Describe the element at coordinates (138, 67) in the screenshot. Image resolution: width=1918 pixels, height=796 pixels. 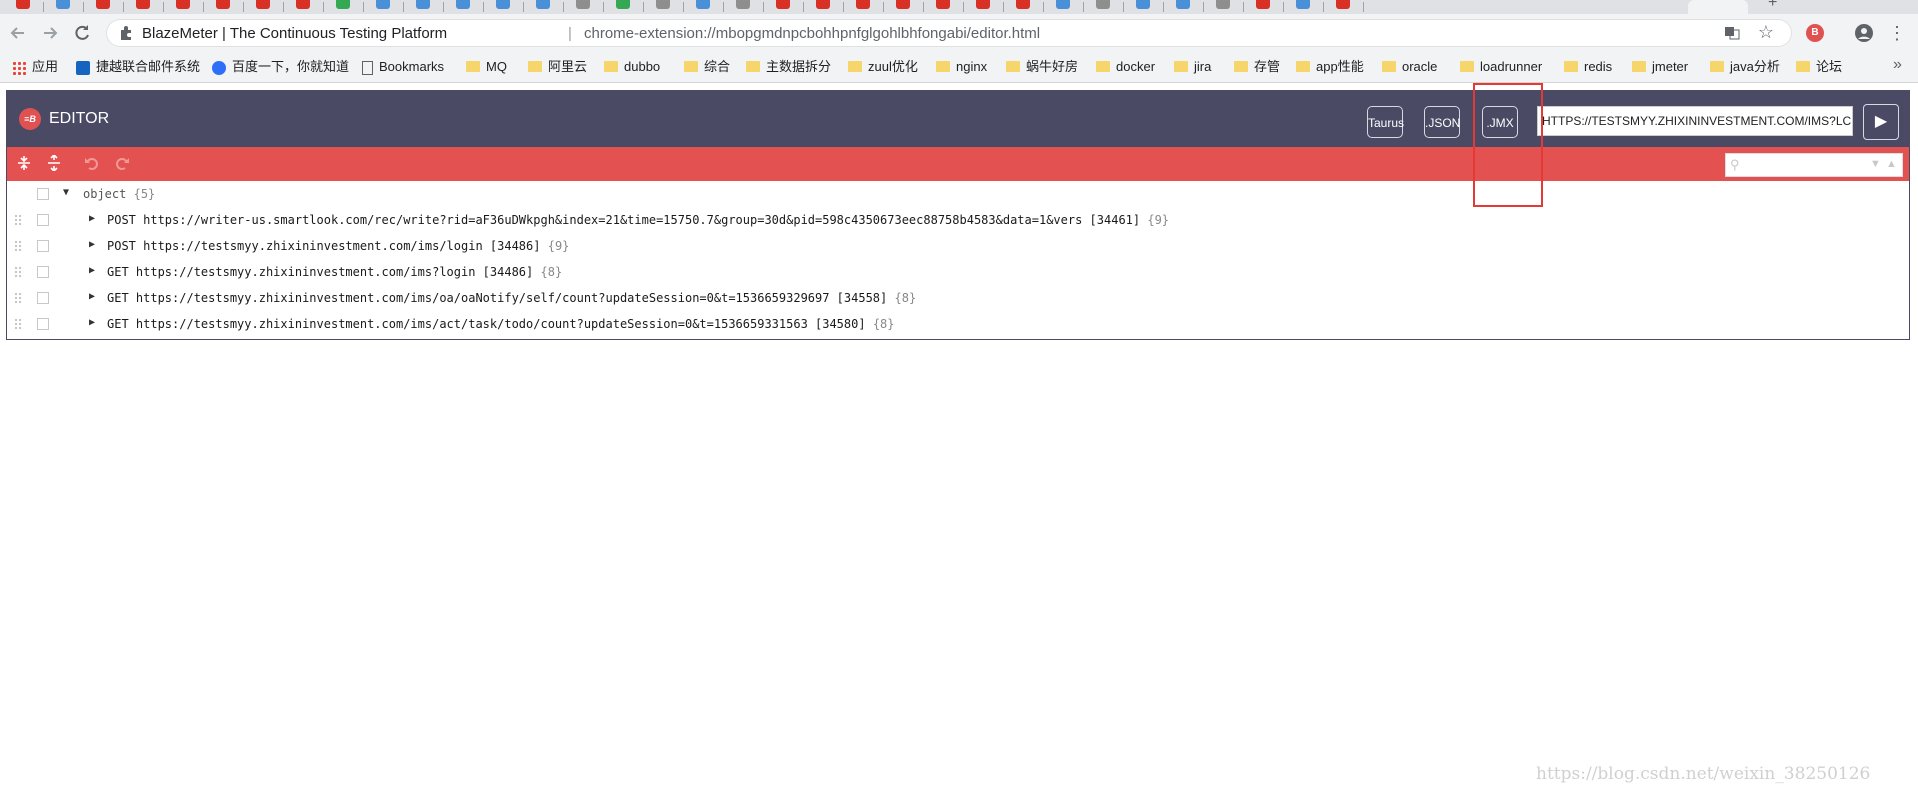
I see `bookmark-item: 捷越联合邮件系统` at that location.